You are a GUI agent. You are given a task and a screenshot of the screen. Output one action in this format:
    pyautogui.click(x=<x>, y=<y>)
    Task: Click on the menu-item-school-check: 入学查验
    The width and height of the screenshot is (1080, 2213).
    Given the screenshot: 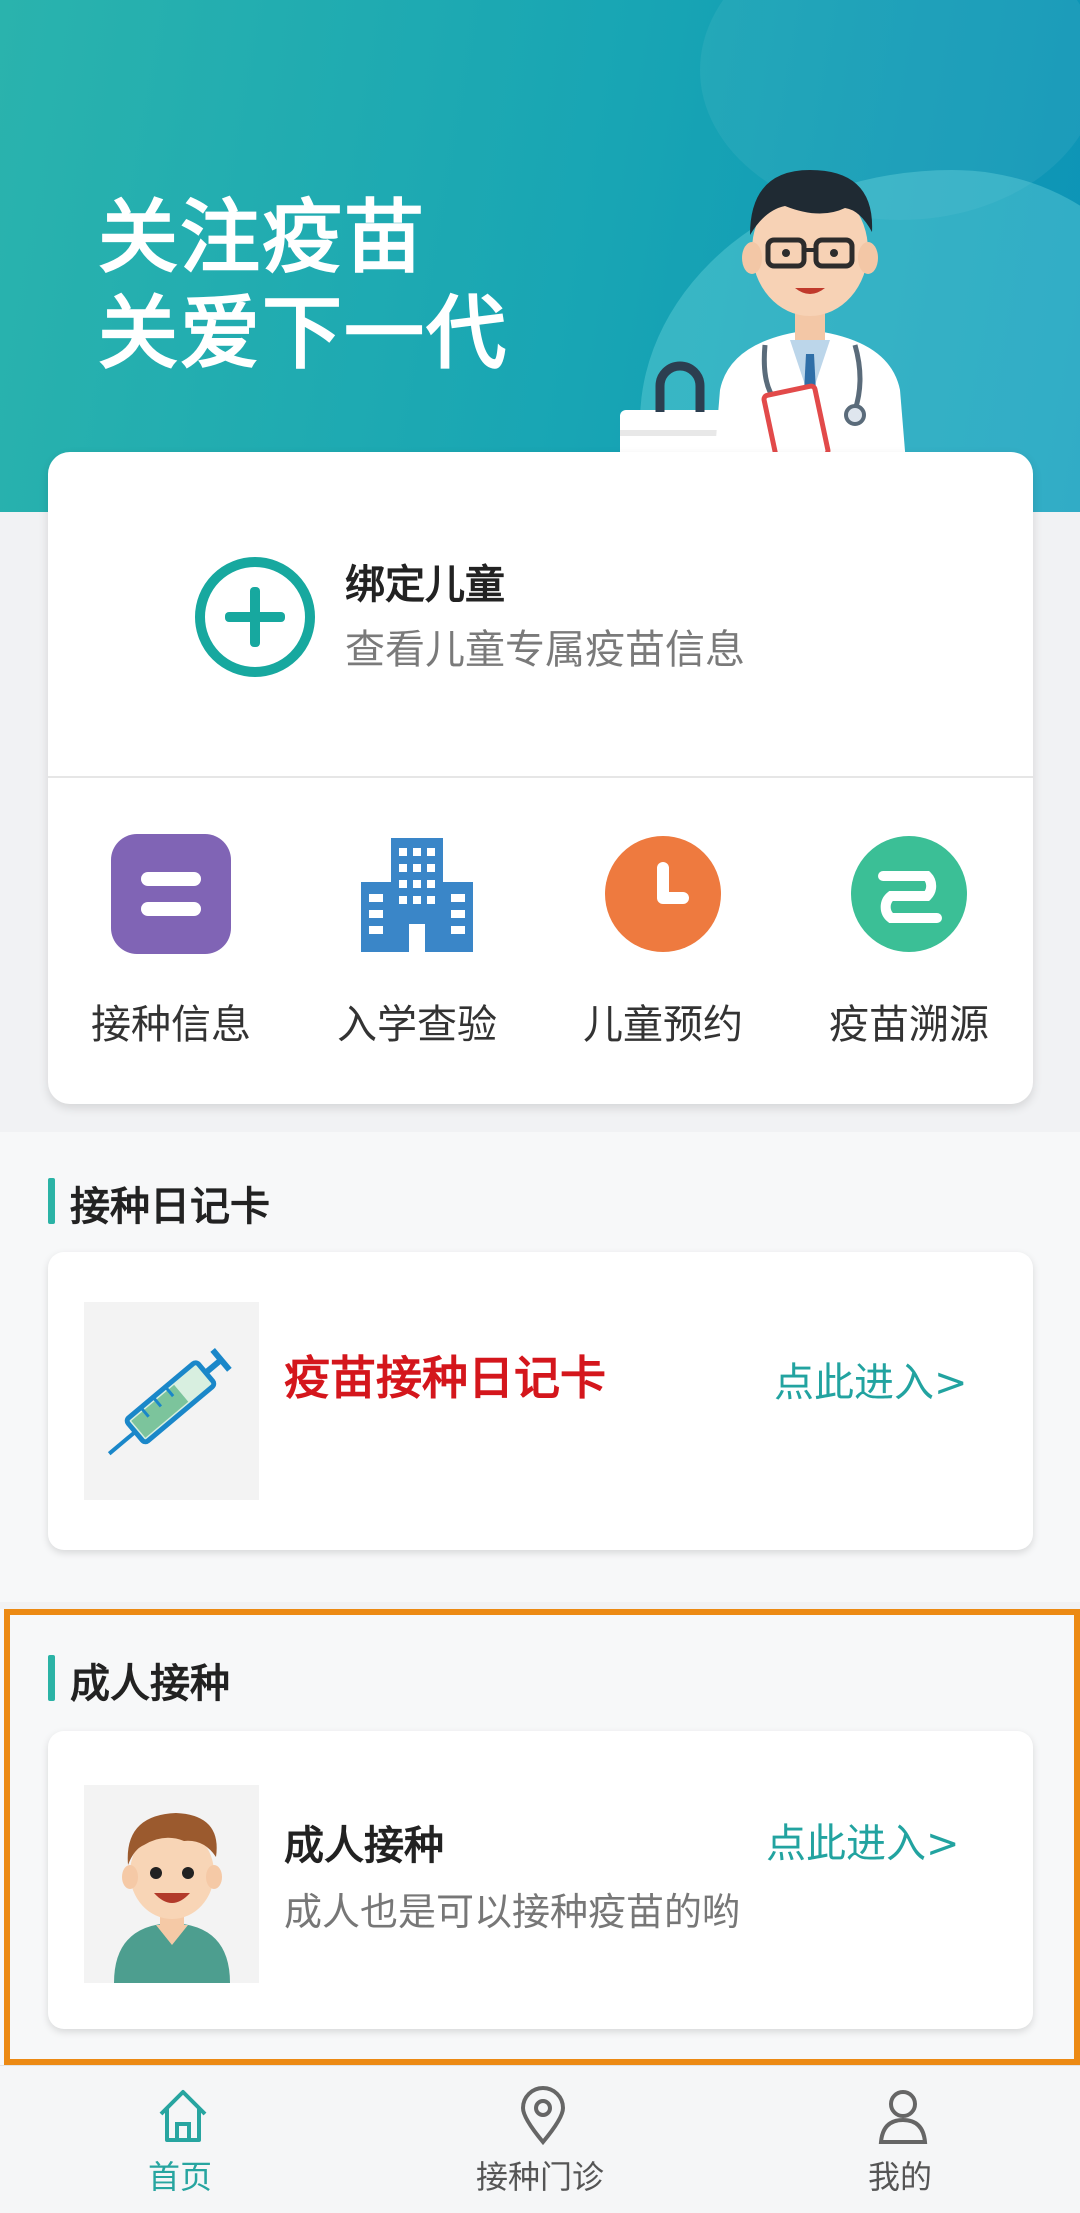 What is the action you would take?
    pyautogui.click(x=417, y=941)
    